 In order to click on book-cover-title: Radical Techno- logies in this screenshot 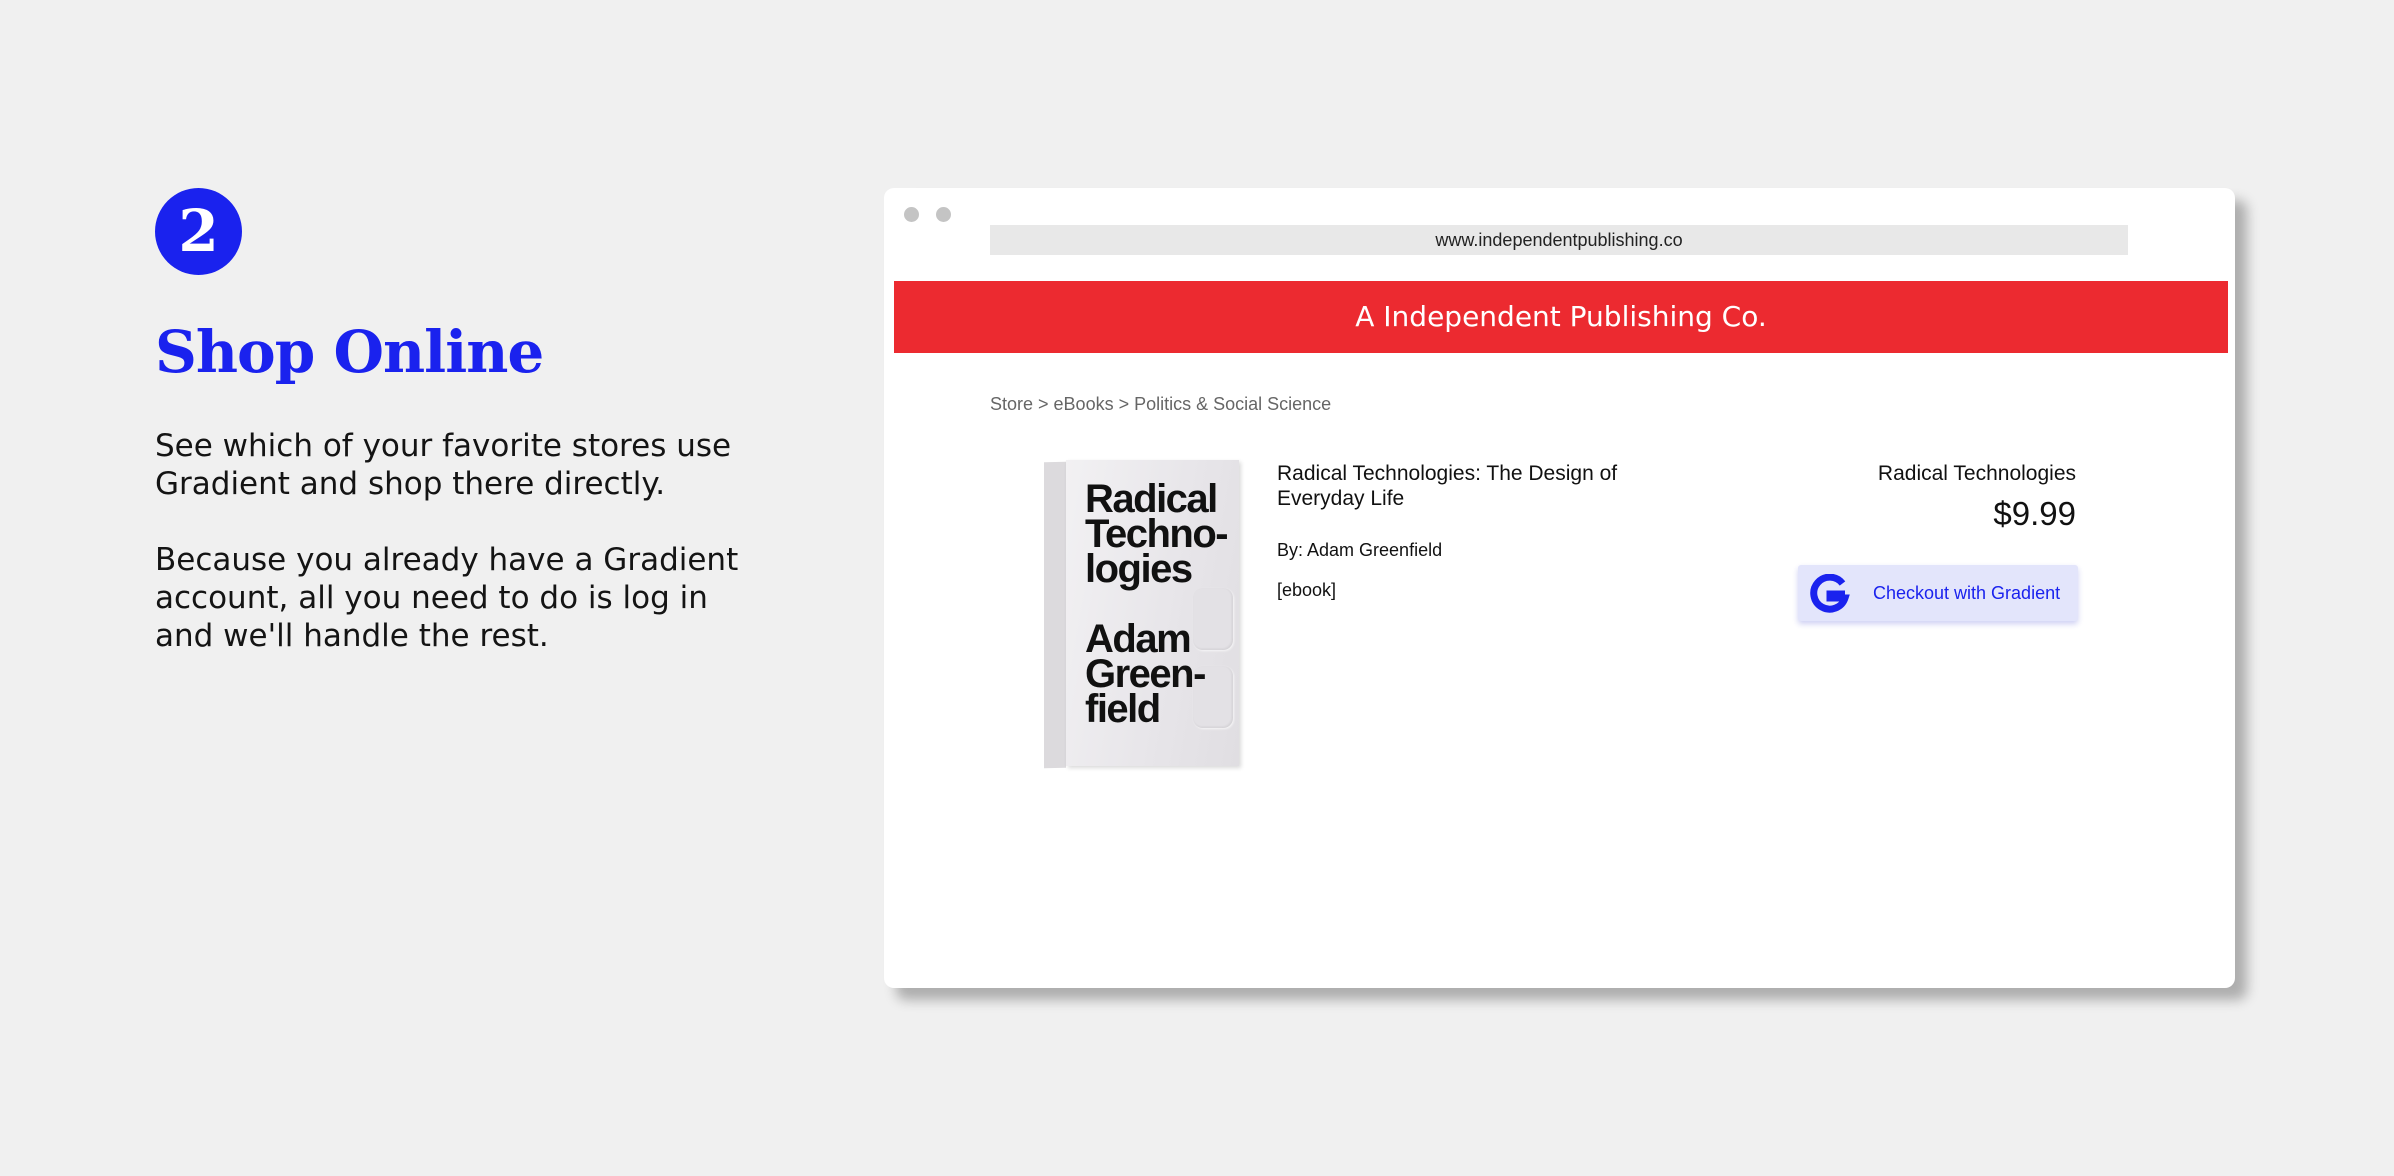, I will do `click(1157, 534)`.